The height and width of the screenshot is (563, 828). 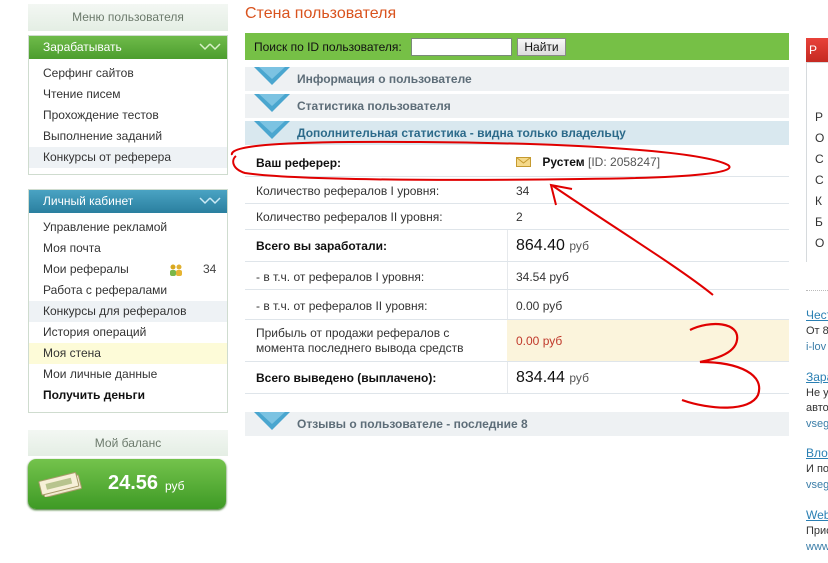 What do you see at coordinates (360, 348) in the screenshot?
I see `sales-label-line2: момента последнего вывода средств` at bounding box center [360, 348].